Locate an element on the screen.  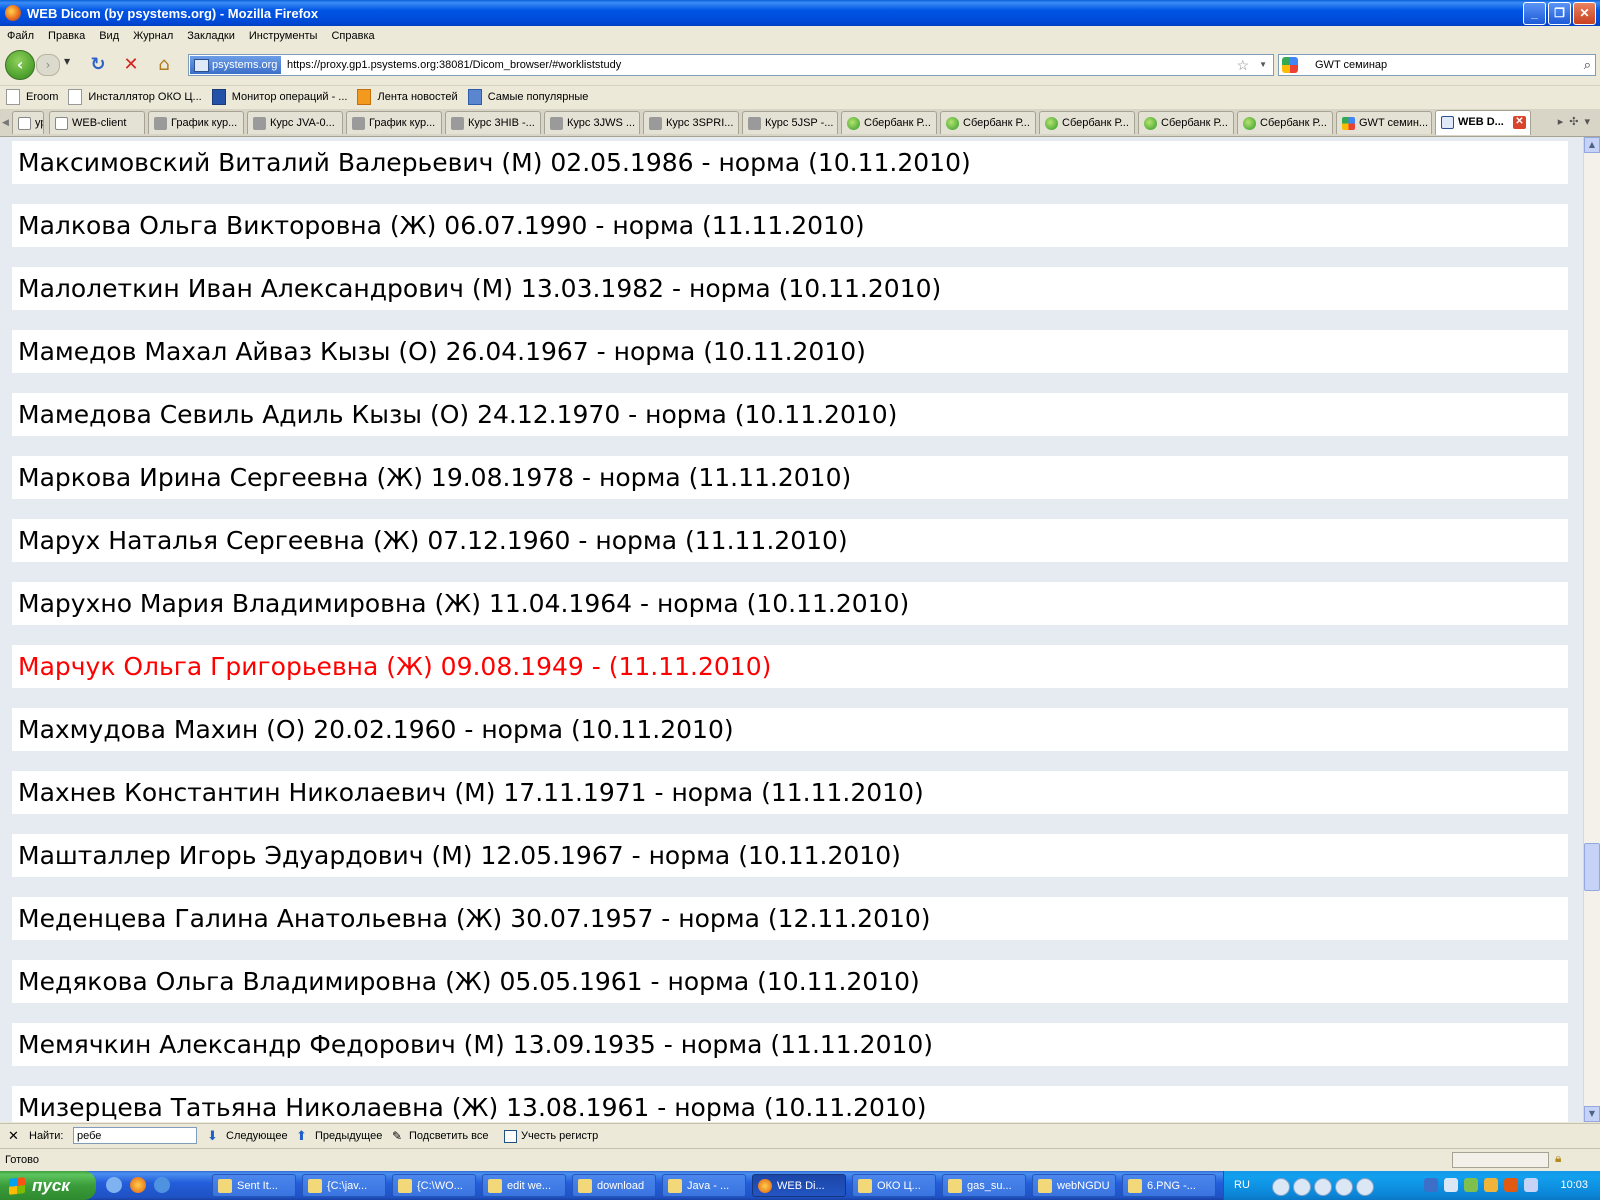
google-icon is located at coordinates (1290, 65).